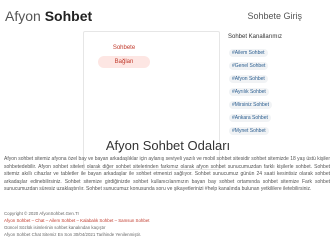 This screenshot has width=336, height=252. I want to click on channel-link: #Ayrılık Sohbet, so click(249, 92).